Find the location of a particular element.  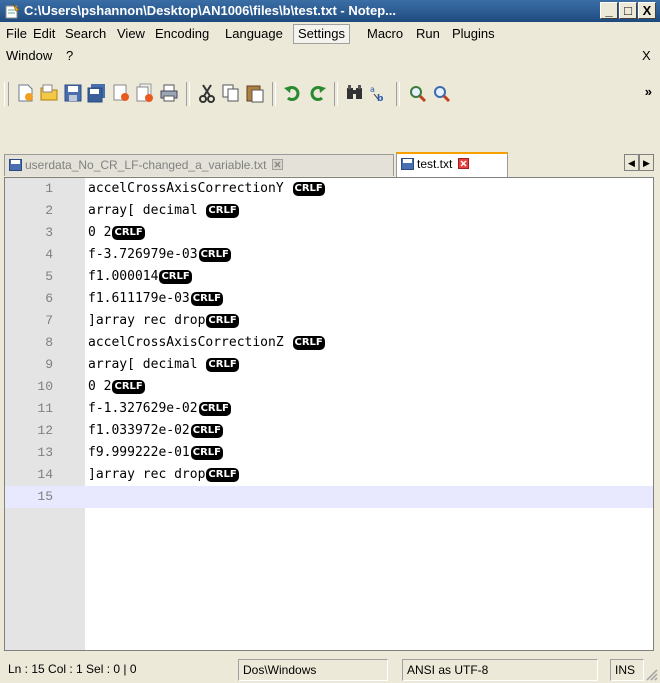

menu-macro: Macro is located at coordinates (385, 34).